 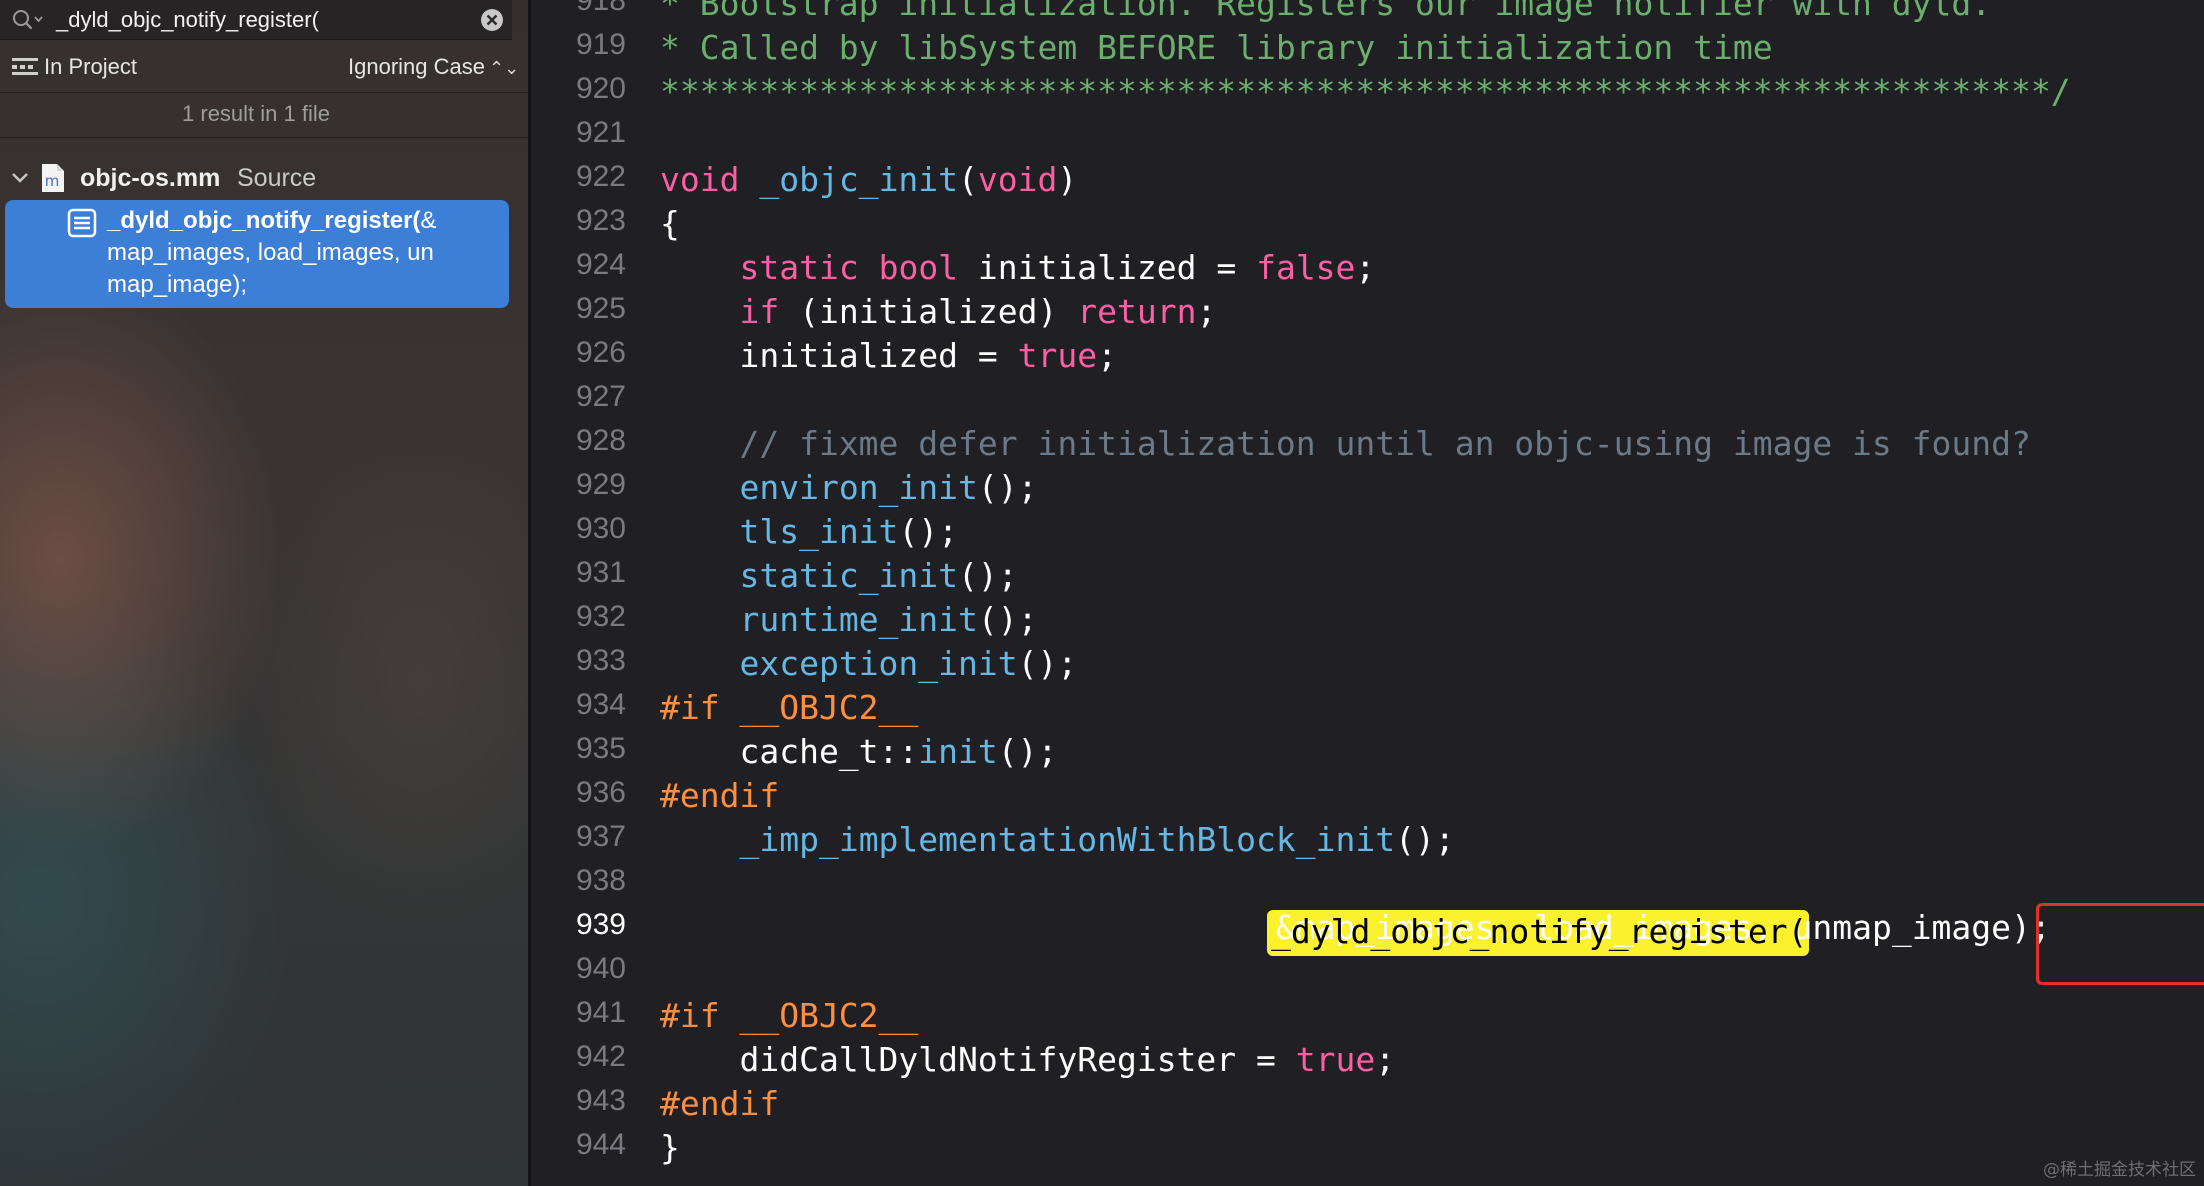 I want to click on code-text: }, so click(x=670, y=1147).